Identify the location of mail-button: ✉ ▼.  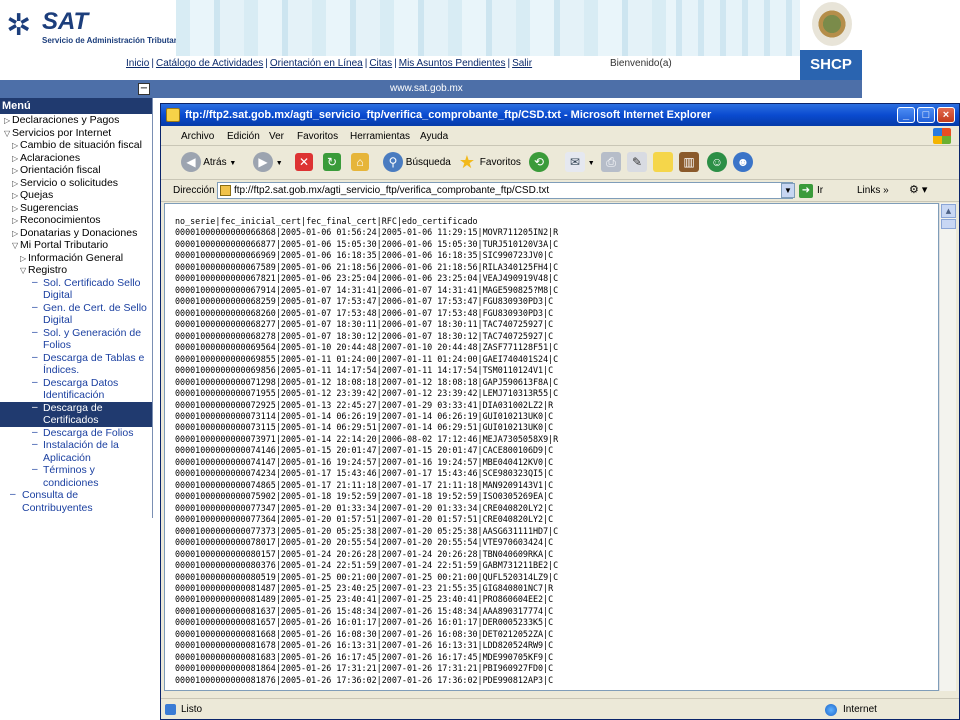
(580, 163).